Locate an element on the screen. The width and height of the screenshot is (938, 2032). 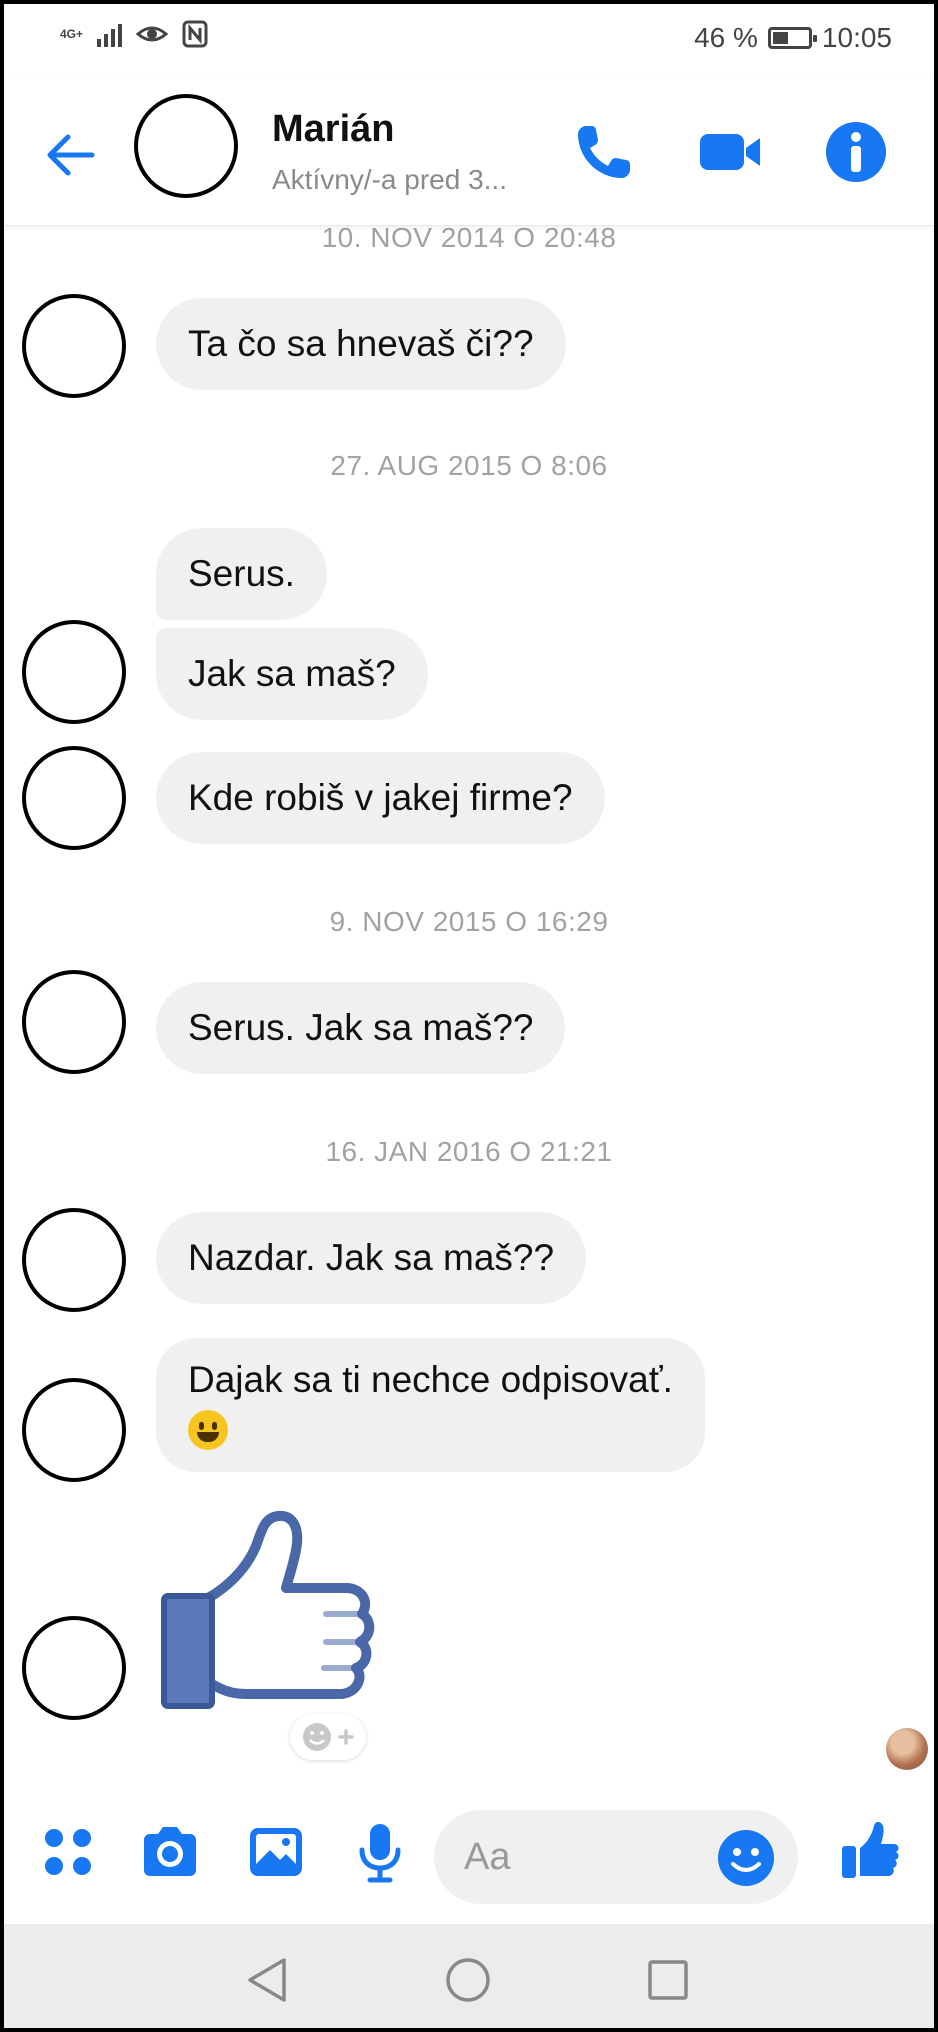
message-bubble: Serus. is located at coordinates (241, 574).